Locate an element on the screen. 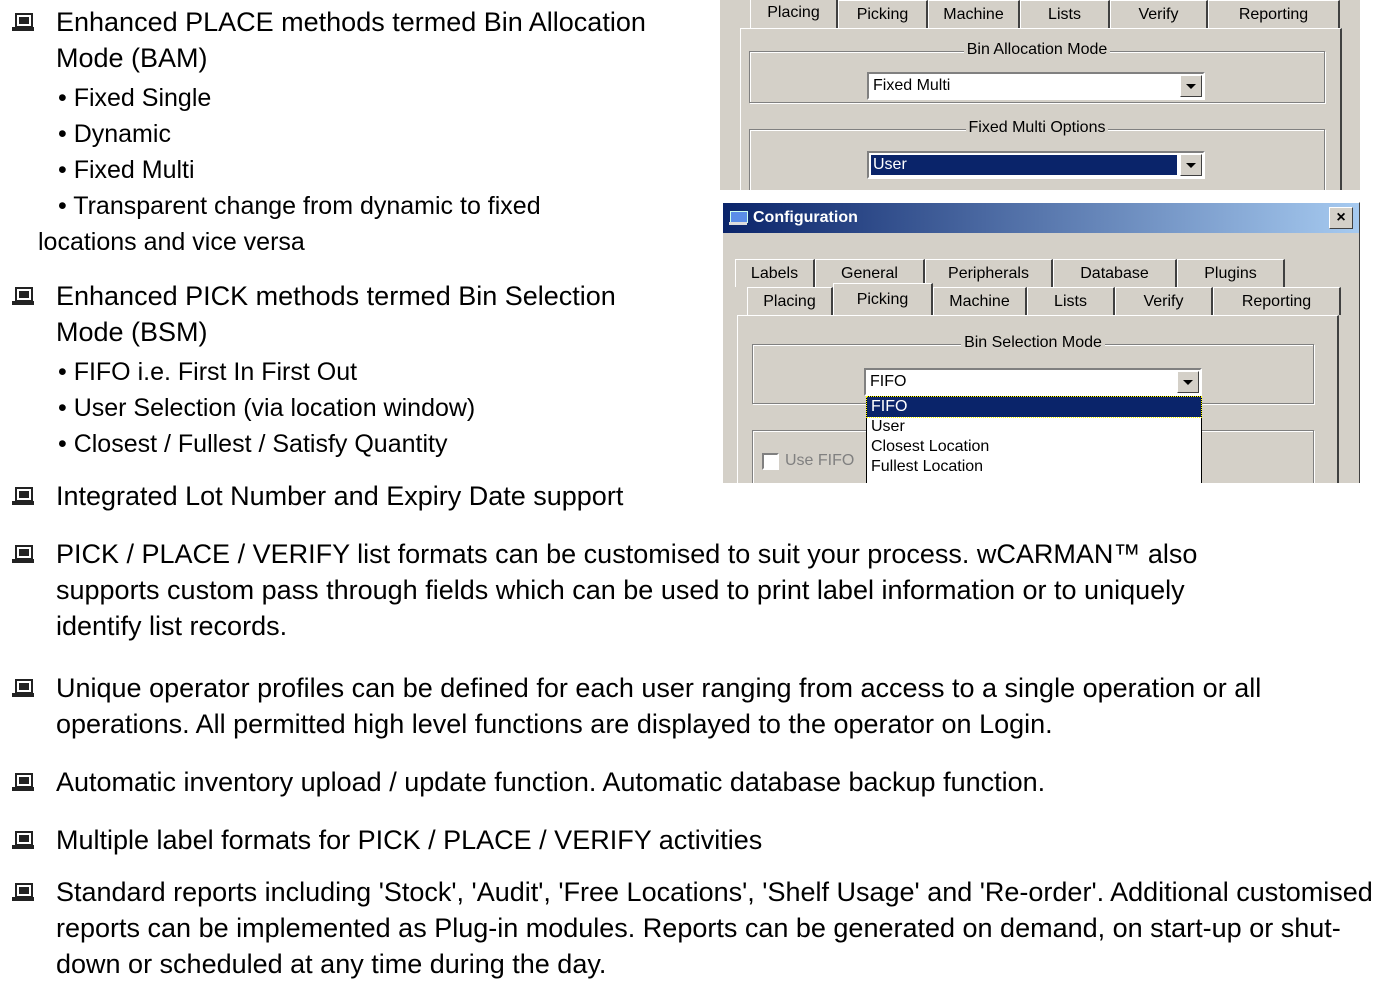 The image size is (1383, 983). use-fifo-checkbox: Use FIFO is located at coordinates (808, 461).